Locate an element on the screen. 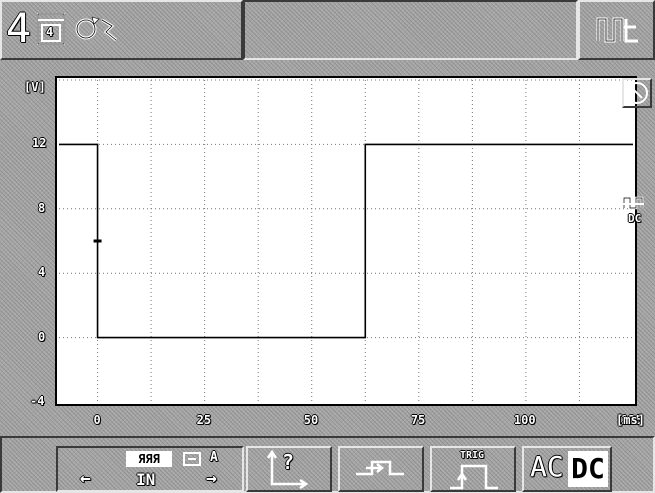 Image resolution: width=655 pixels, height=493 pixels. input-label: IN is located at coordinates (146, 479).